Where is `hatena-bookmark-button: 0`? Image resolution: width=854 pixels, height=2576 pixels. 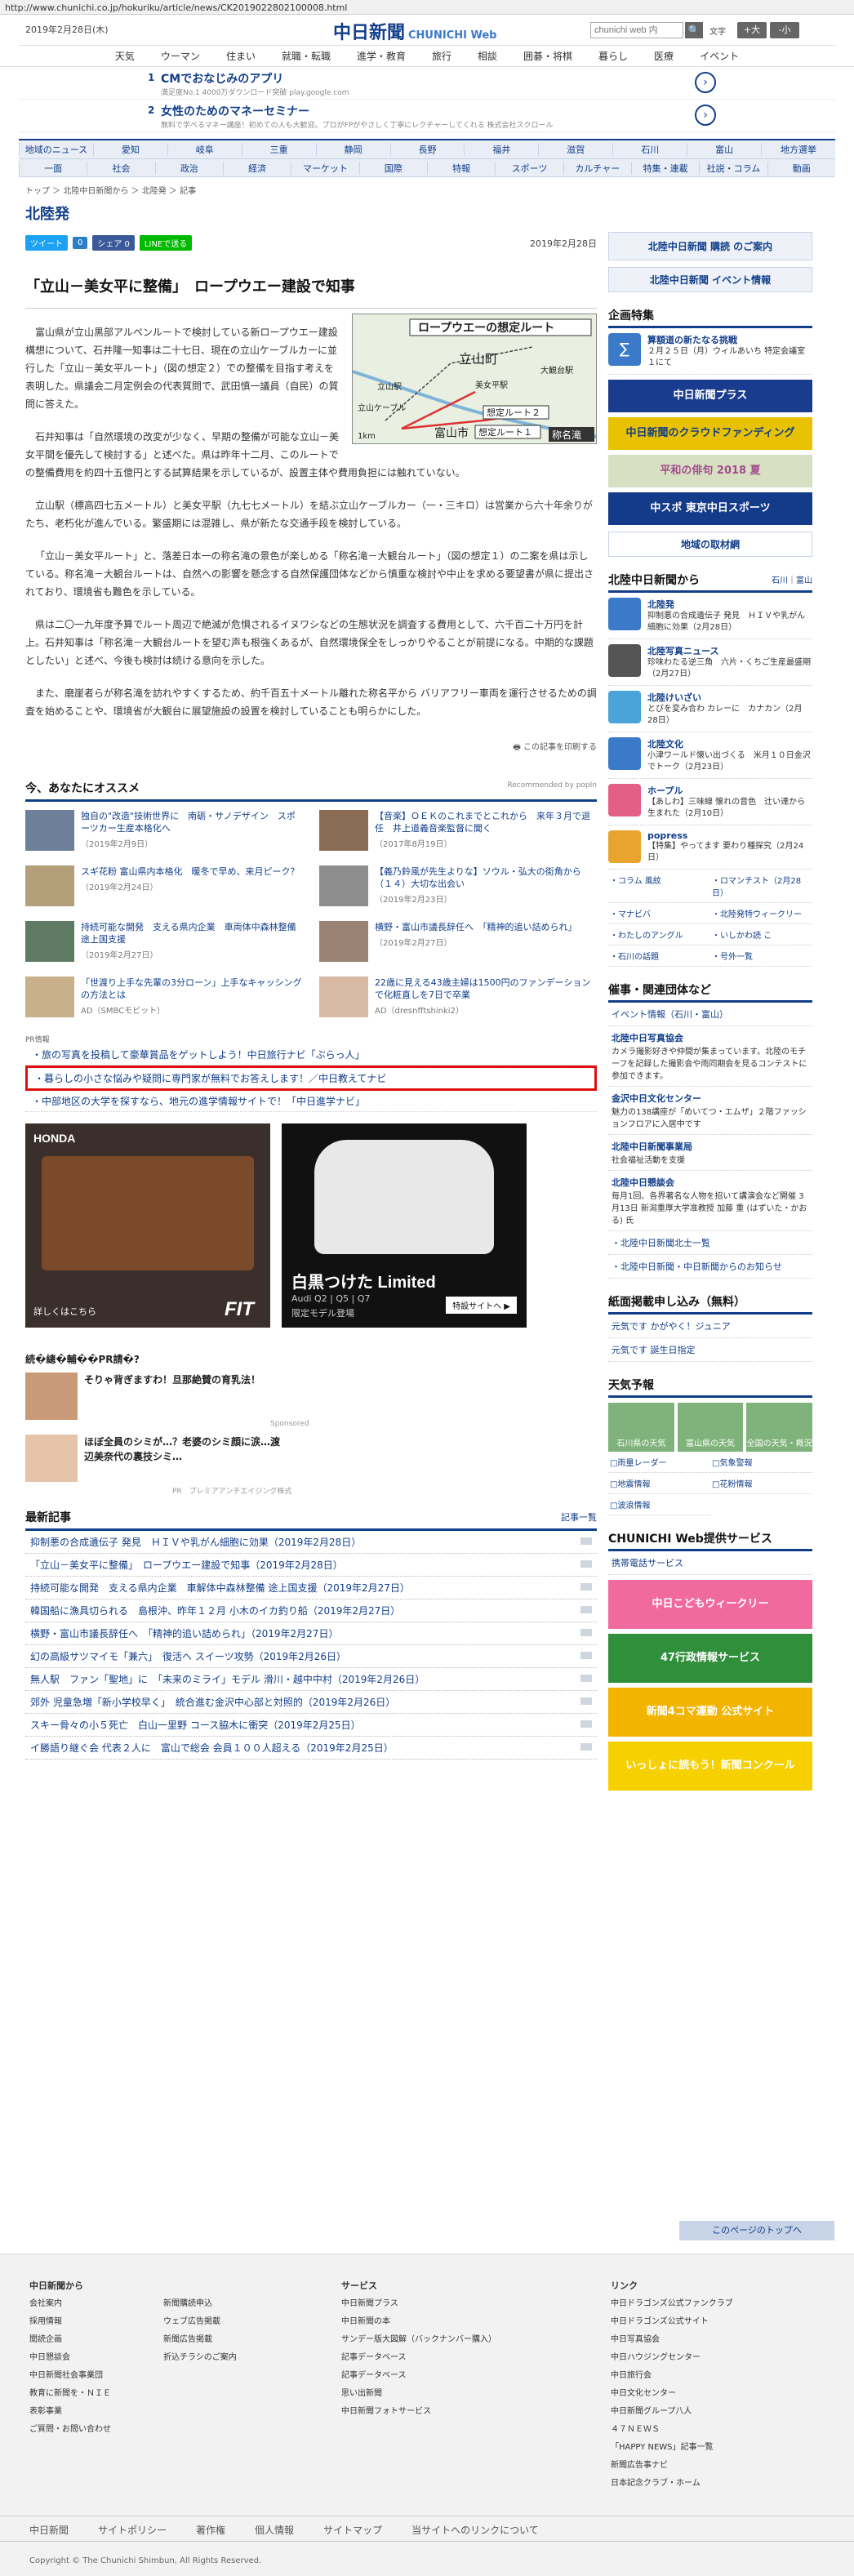 hatena-bookmark-button: 0 is located at coordinates (80, 243).